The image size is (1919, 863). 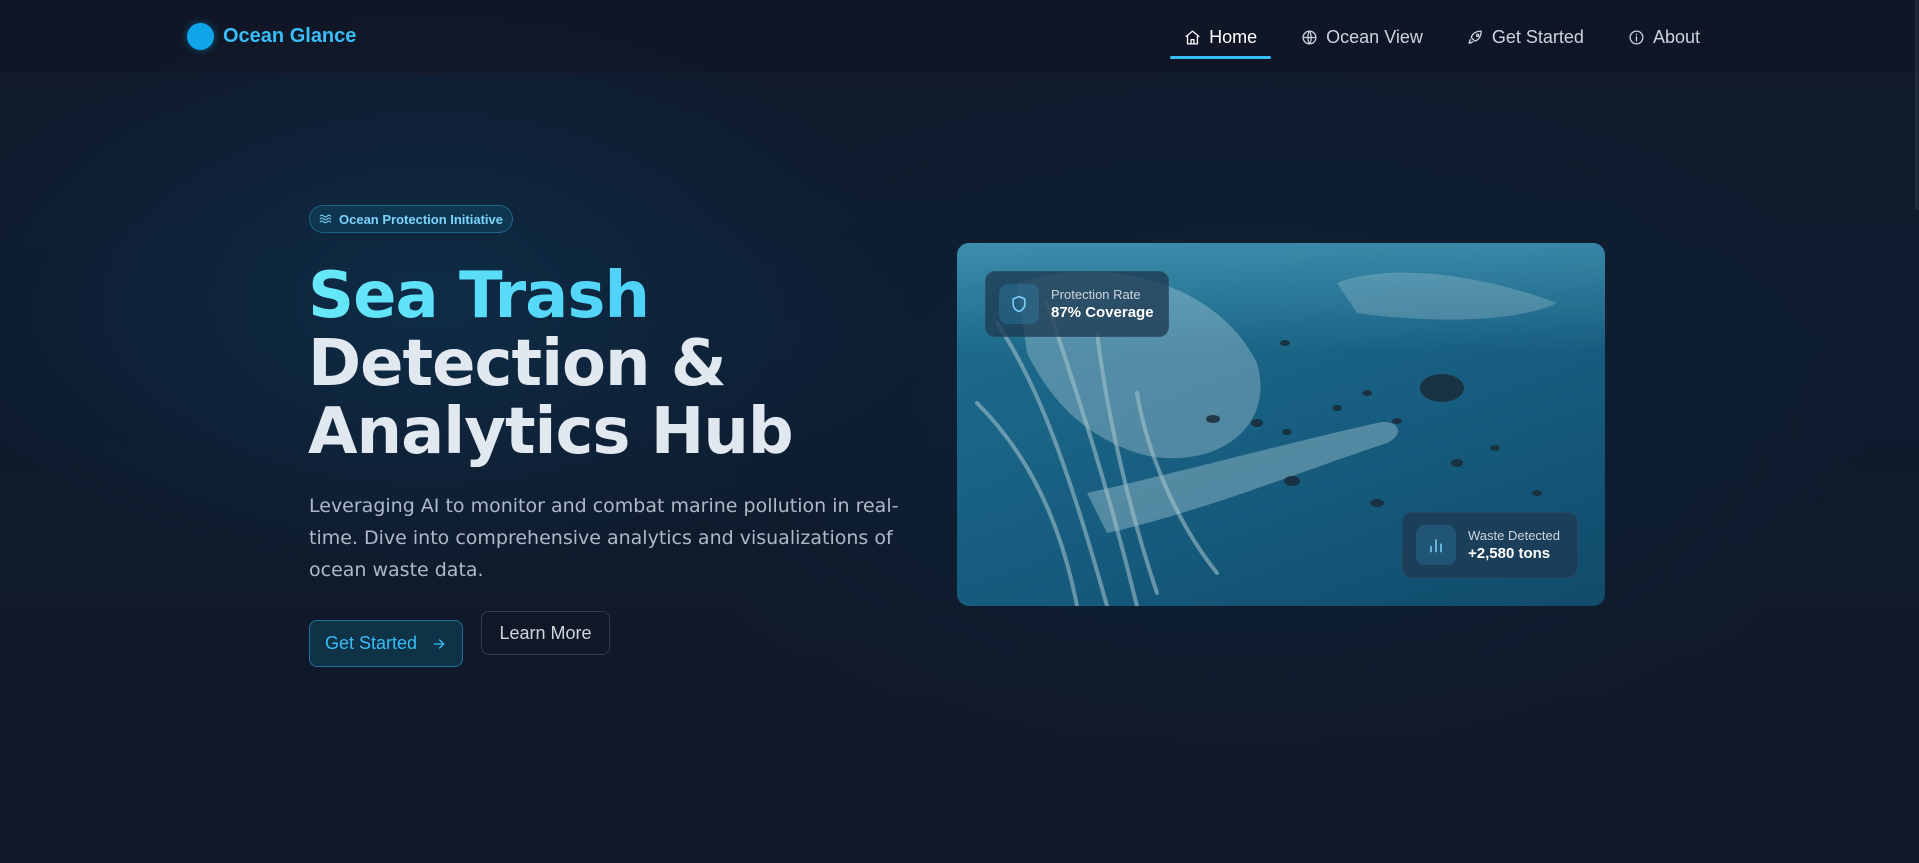 I want to click on waste-detected-value: +2,580 tons, so click(x=1509, y=553).